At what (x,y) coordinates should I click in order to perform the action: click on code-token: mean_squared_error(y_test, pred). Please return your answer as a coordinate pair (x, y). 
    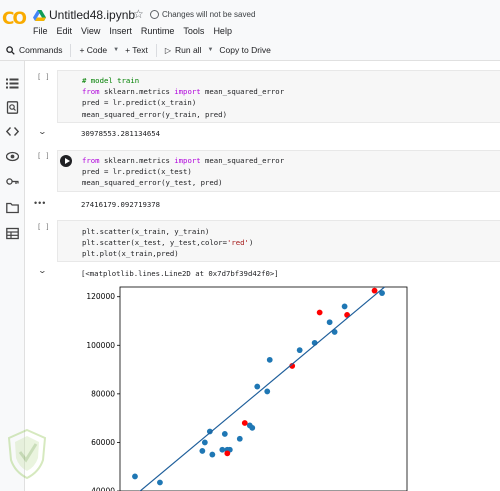
    Looking at the image, I should click on (152, 183).